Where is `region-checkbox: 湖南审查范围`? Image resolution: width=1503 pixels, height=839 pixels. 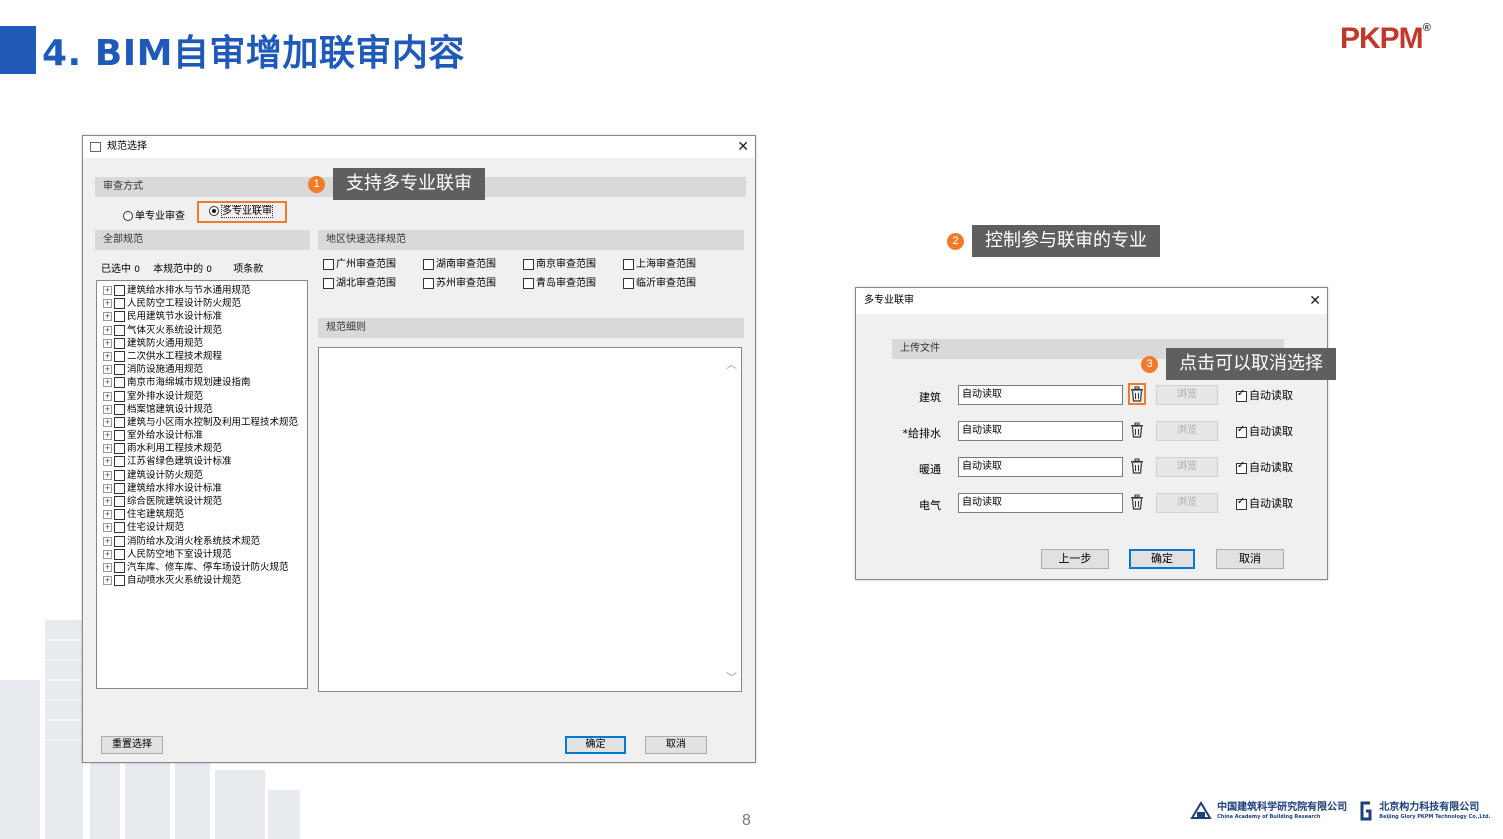 region-checkbox: 湖南审查范围 is located at coordinates (459, 262).